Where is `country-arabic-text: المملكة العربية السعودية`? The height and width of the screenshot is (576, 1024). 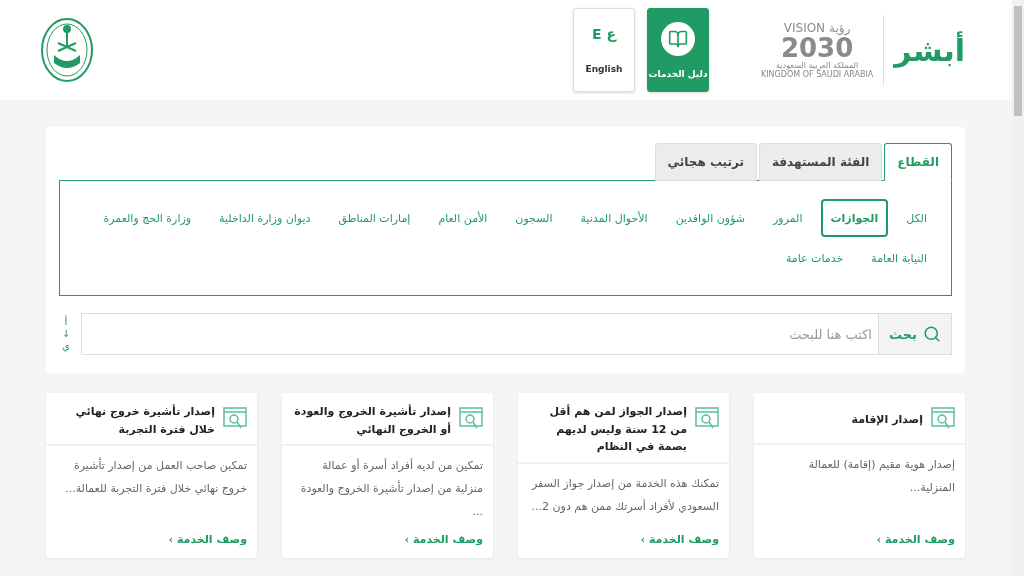 country-arabic-text: المملكة العربية السعودية is located at coordinates (817, 65).